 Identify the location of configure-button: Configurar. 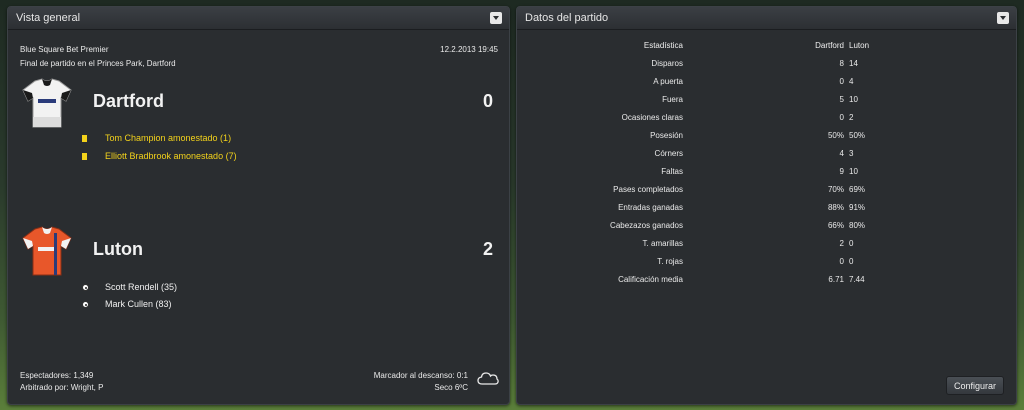
(975, 385).